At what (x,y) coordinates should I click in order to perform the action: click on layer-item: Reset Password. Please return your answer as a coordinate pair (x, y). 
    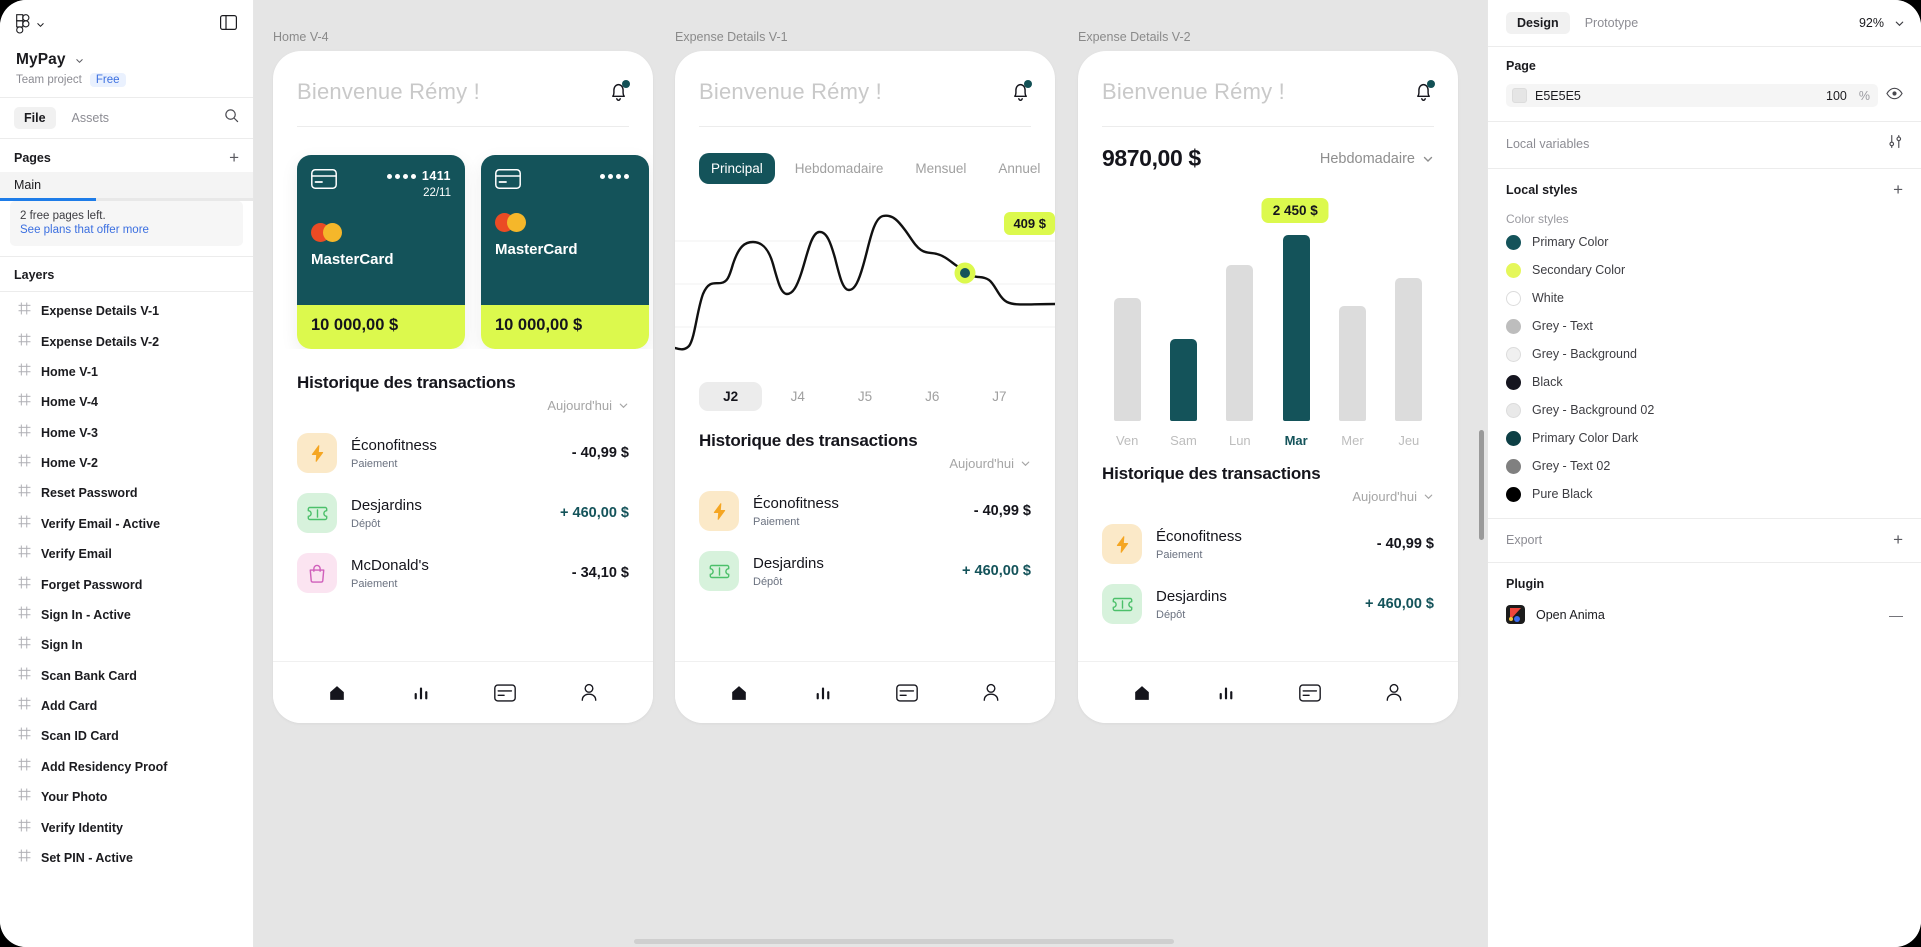
    Looking at the image, I should click on (126, 493).